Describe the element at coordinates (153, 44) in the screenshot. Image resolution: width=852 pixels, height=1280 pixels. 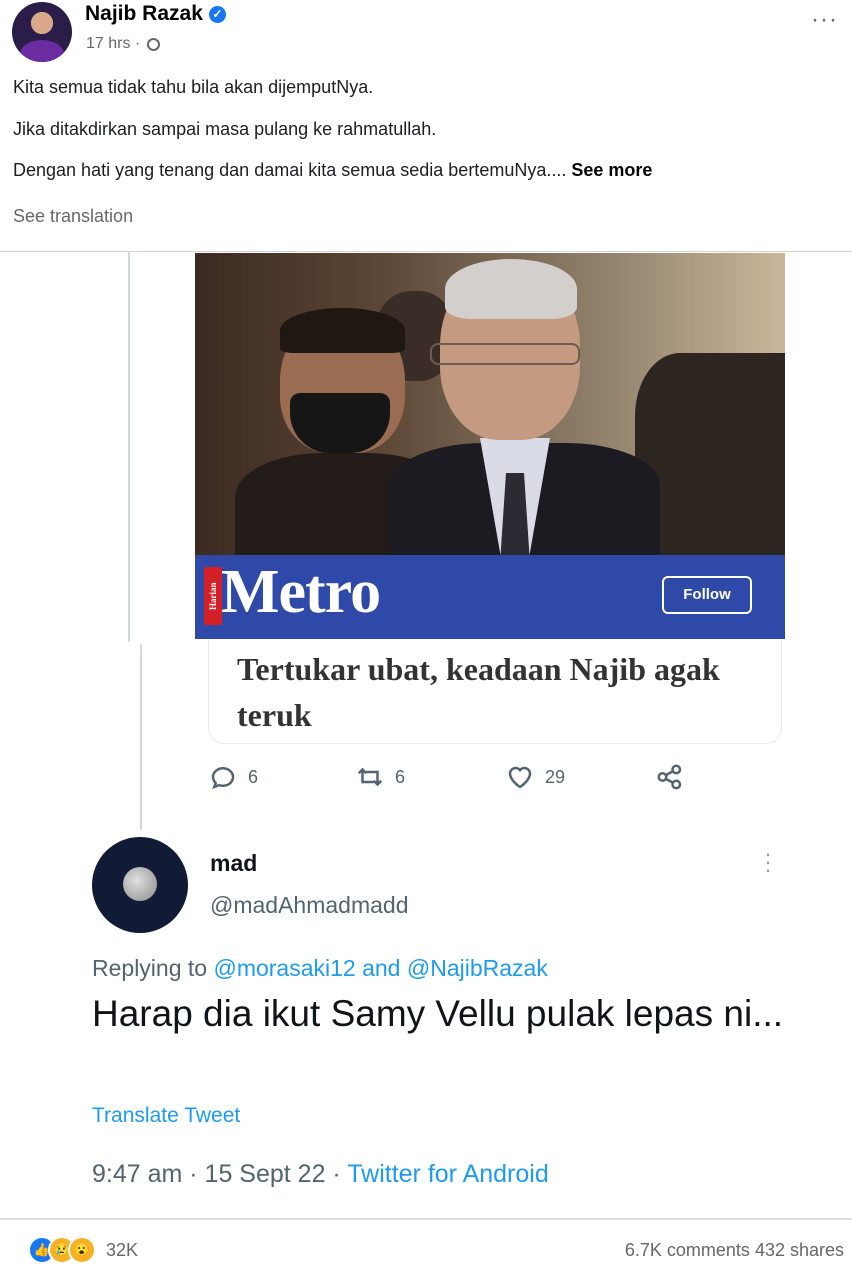
I see `globe-icon` at that location.